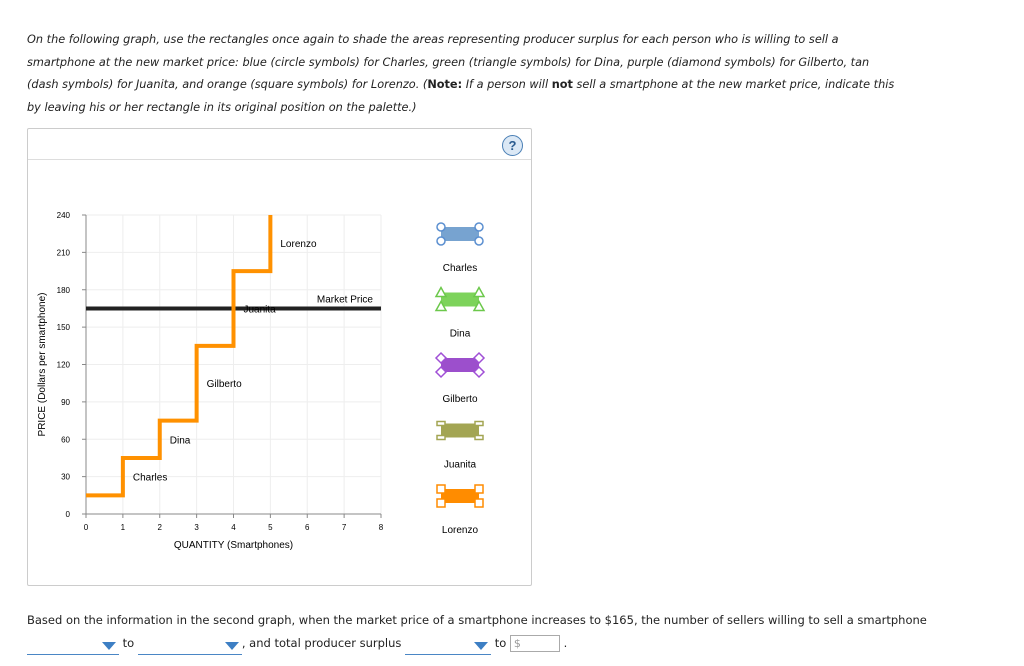 This screenshot has height=666, width=1024. What do you see at coordinates (64, 252) in the screenshot?
I see `y-tick-label: 210` at bounding box center [64, 252].